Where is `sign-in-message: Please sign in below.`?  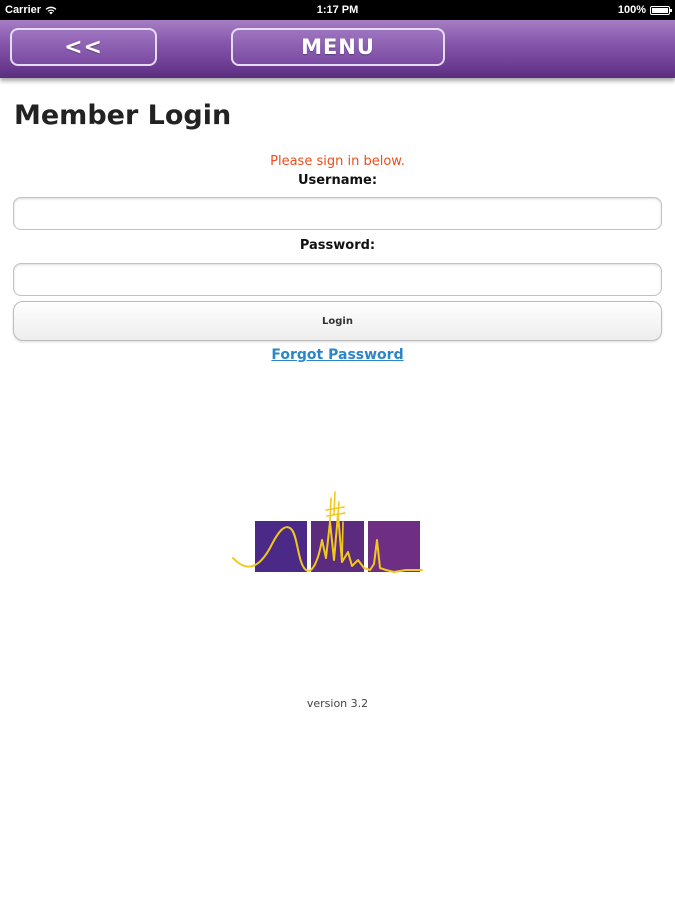 sign-in-message: Please sign in below. is located at coordinates (337, 161).